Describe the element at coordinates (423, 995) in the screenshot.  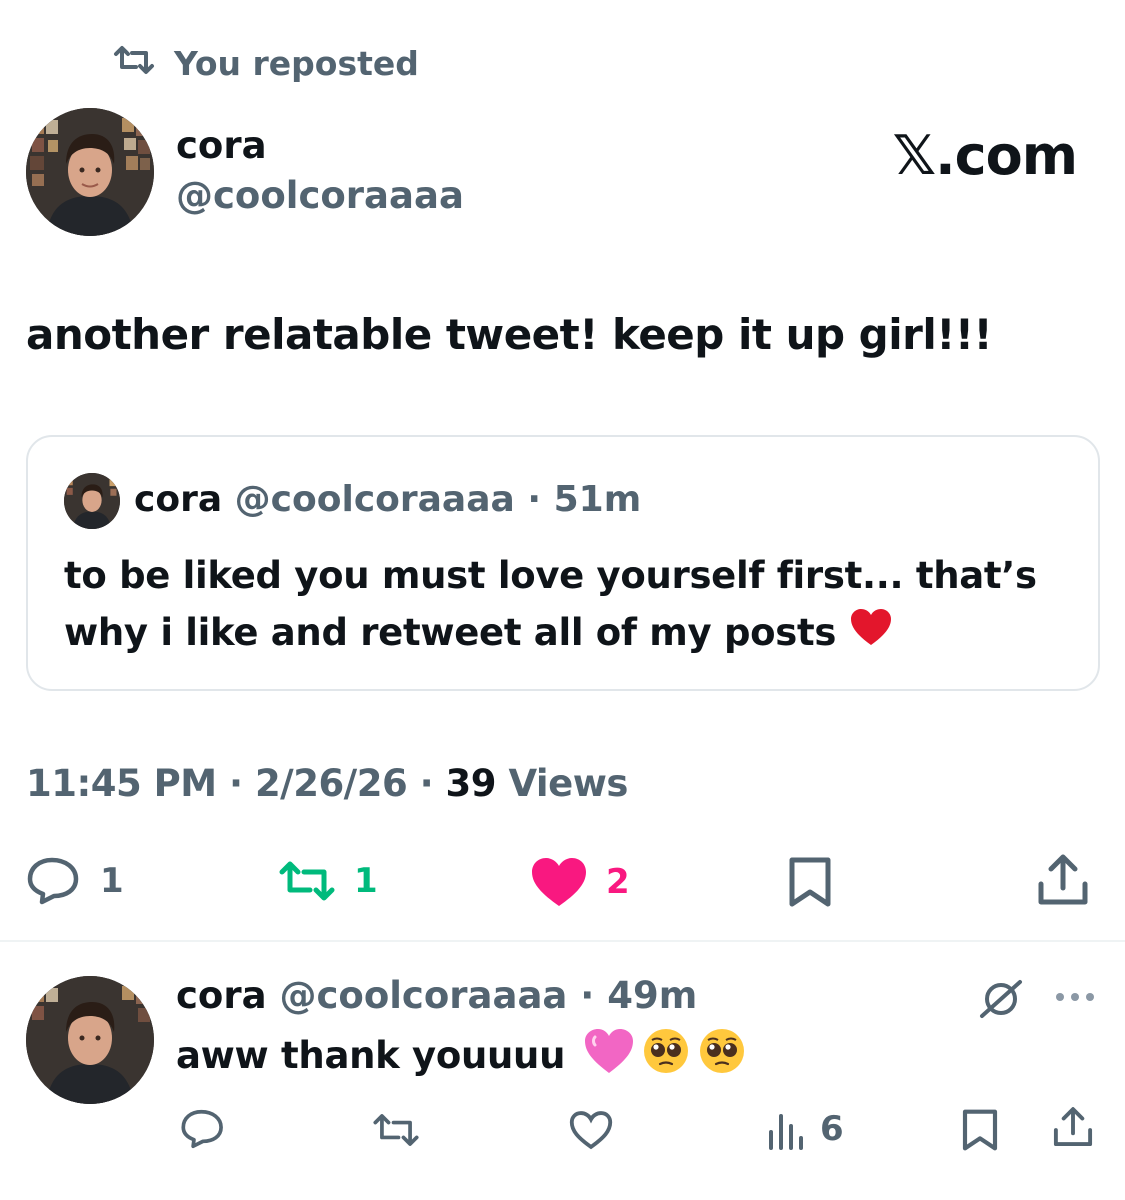
I see `reply-author-handle: @coolcoraaaa` at that location.